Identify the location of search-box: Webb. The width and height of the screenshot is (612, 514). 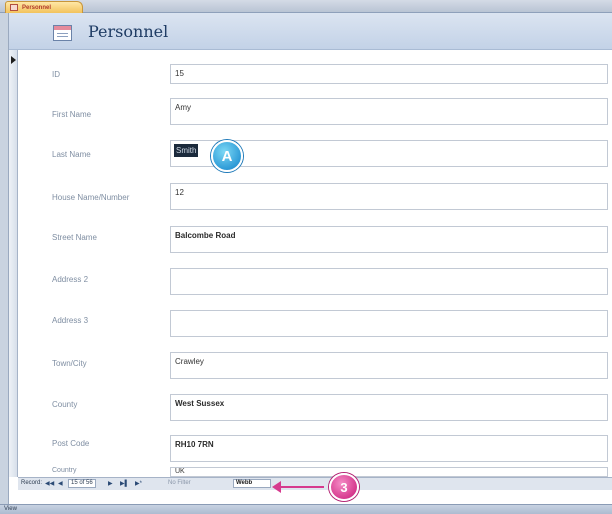
(252, 483).